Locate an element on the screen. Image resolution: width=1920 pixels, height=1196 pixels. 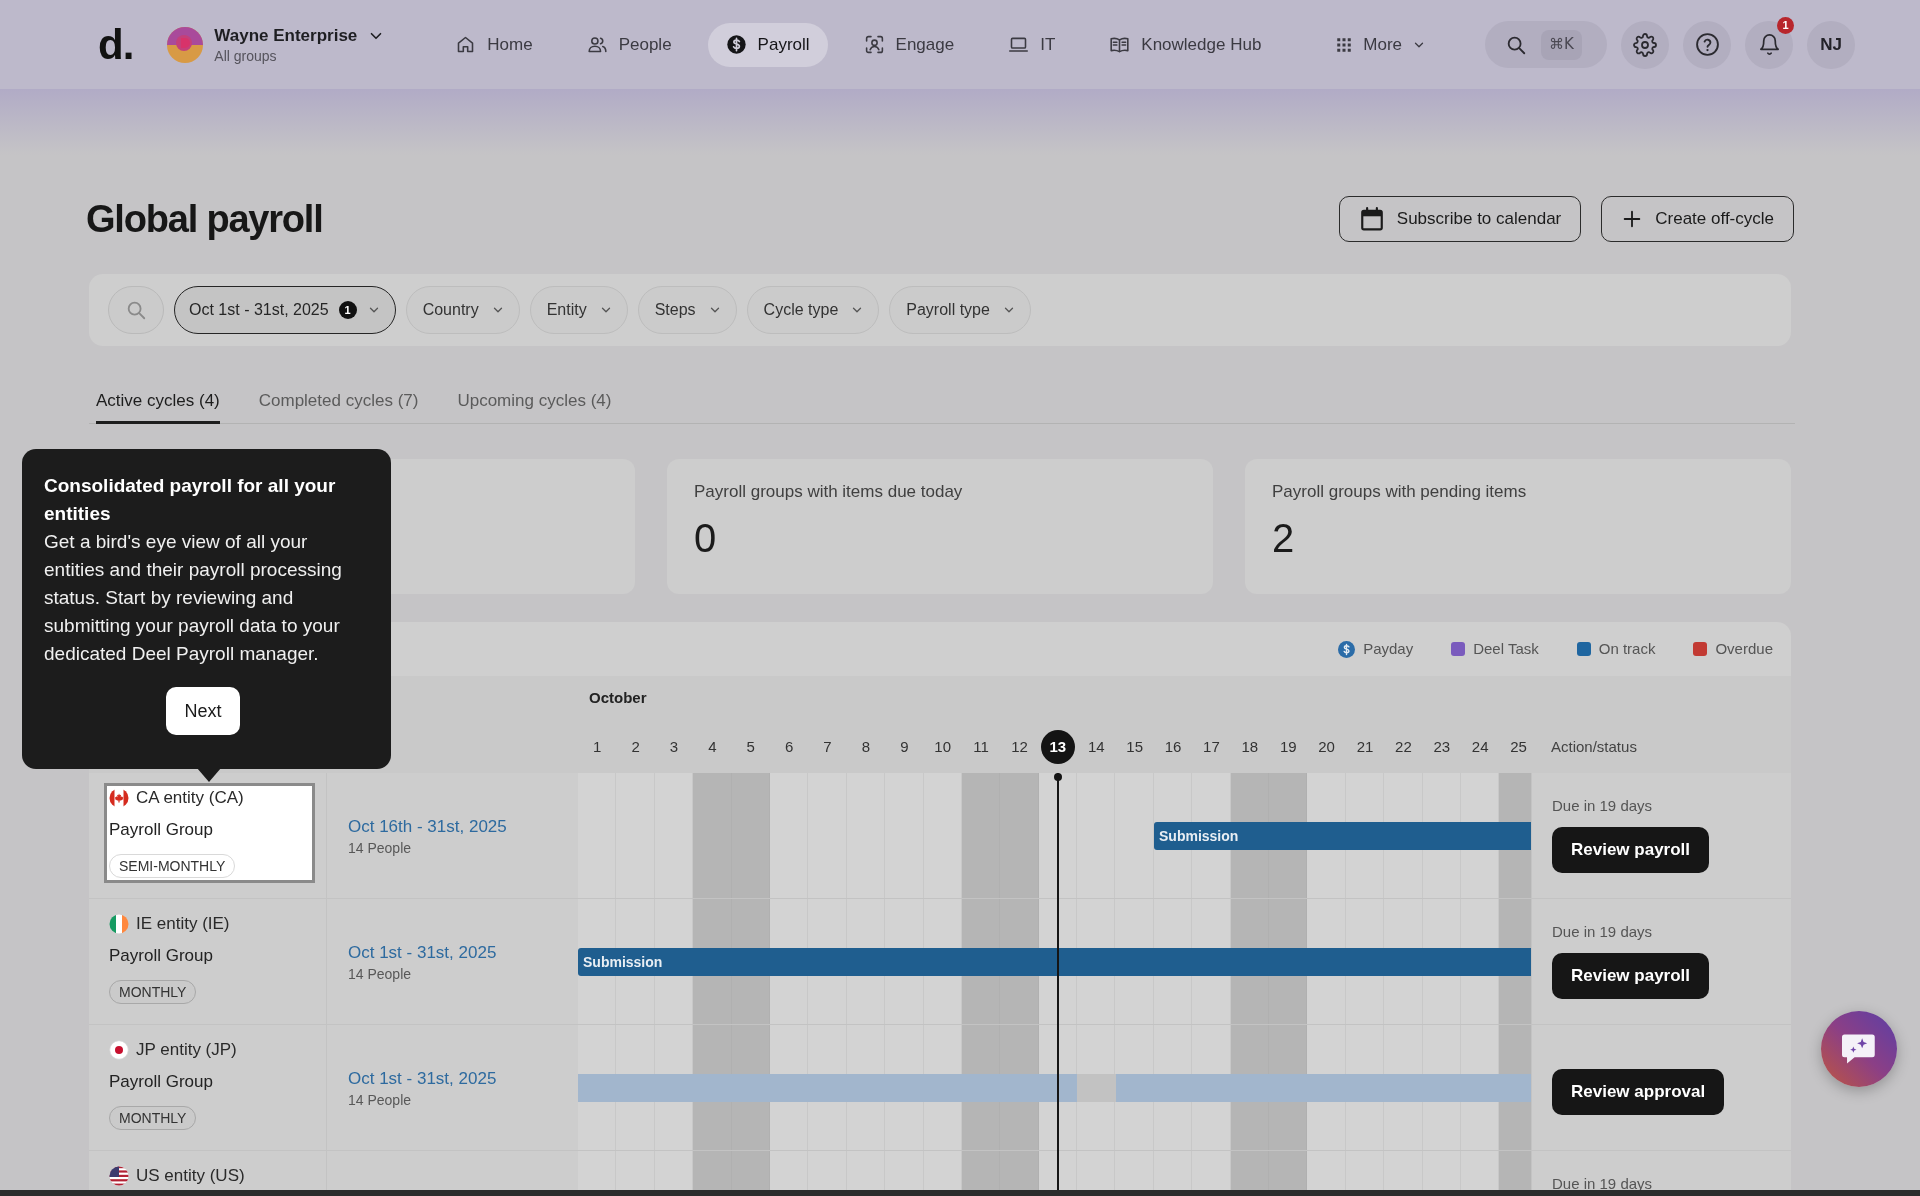
day-label: 20 is located at coordinates (1326, 746).